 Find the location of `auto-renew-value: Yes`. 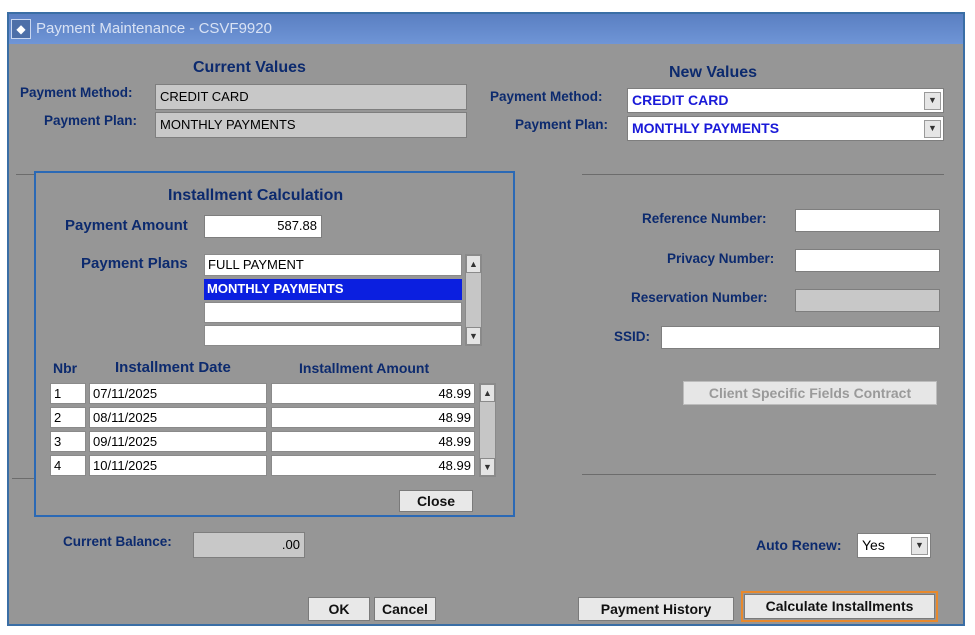

auto-renew-value: Yes is located at coordinates (873, 545).